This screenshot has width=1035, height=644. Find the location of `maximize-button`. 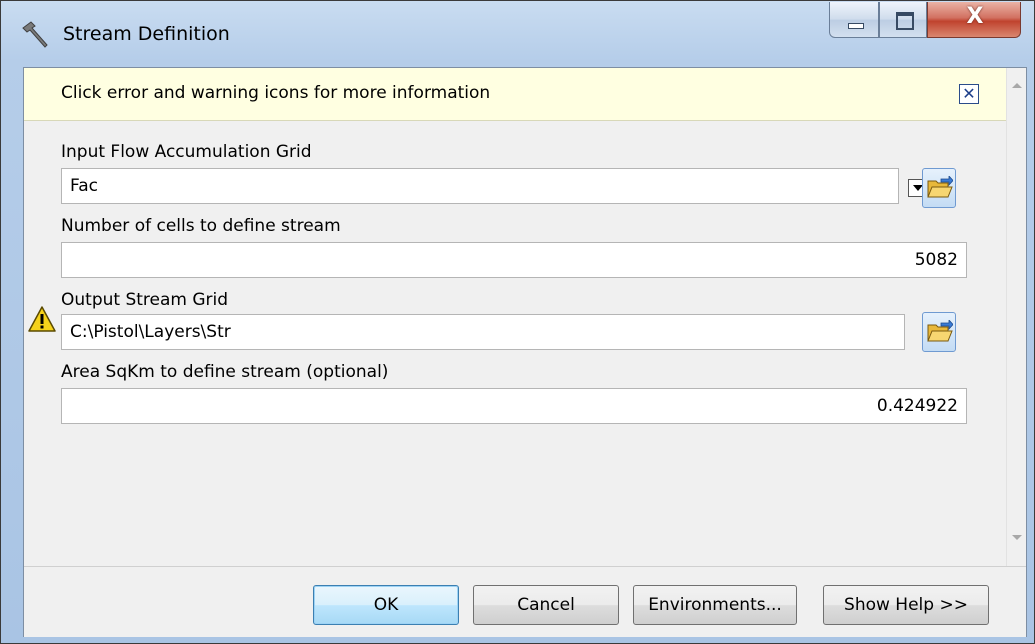

maximize-button is located at coordinates (903, 20).